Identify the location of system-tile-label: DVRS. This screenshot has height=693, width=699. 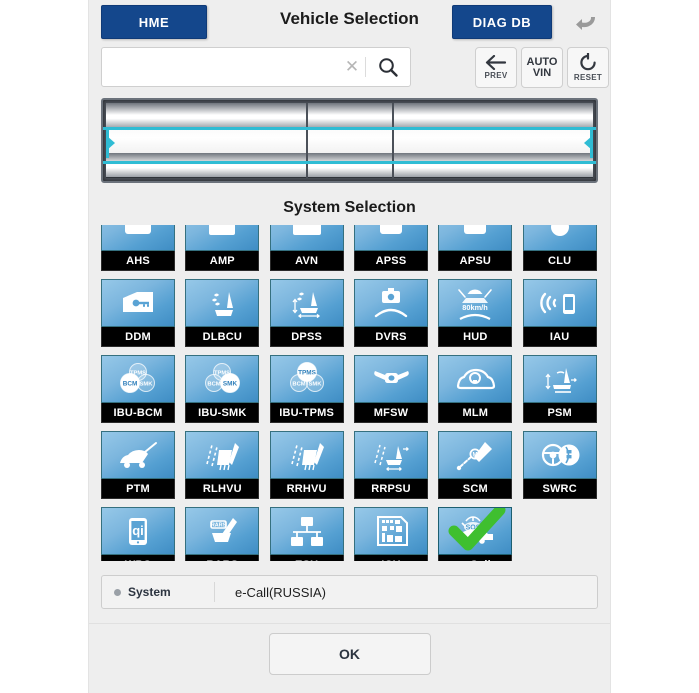
(391, 337).